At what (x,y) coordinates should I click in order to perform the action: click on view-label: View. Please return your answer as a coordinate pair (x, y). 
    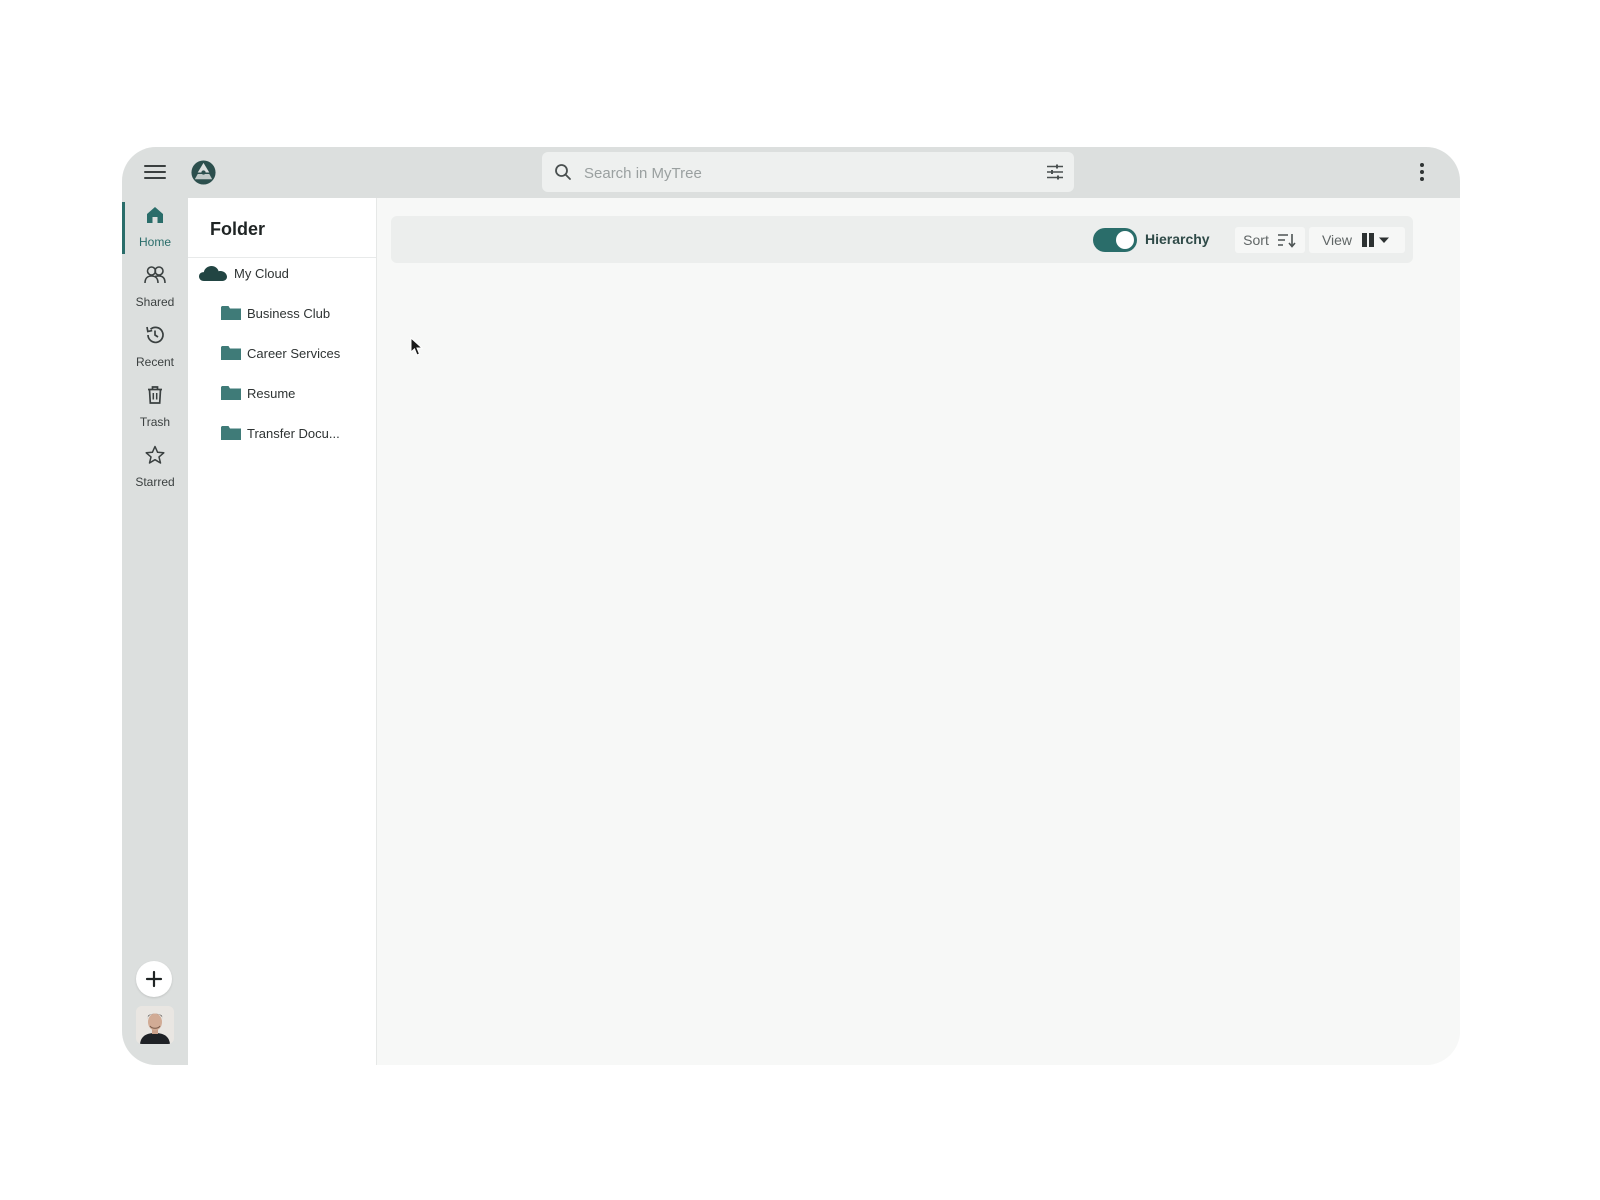
    Looking at the image, I should click on (1337, 240).